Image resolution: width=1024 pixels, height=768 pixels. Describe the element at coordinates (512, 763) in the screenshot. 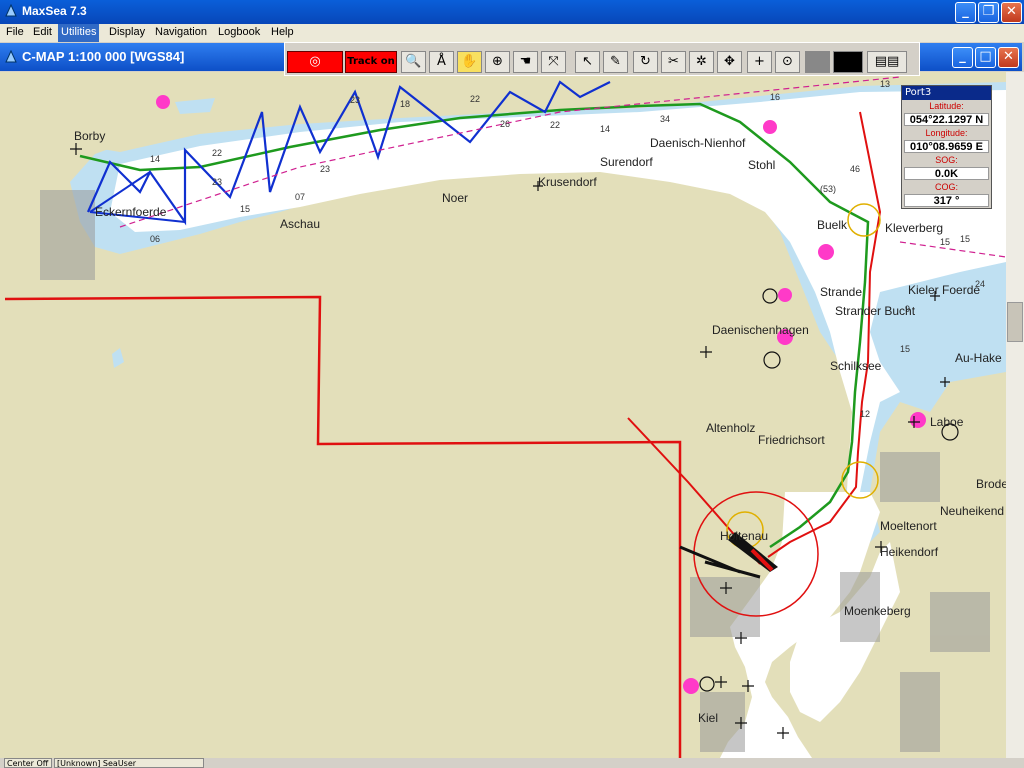

I see `status-bar: Center Off [Unknown] SeaUser` at that location.